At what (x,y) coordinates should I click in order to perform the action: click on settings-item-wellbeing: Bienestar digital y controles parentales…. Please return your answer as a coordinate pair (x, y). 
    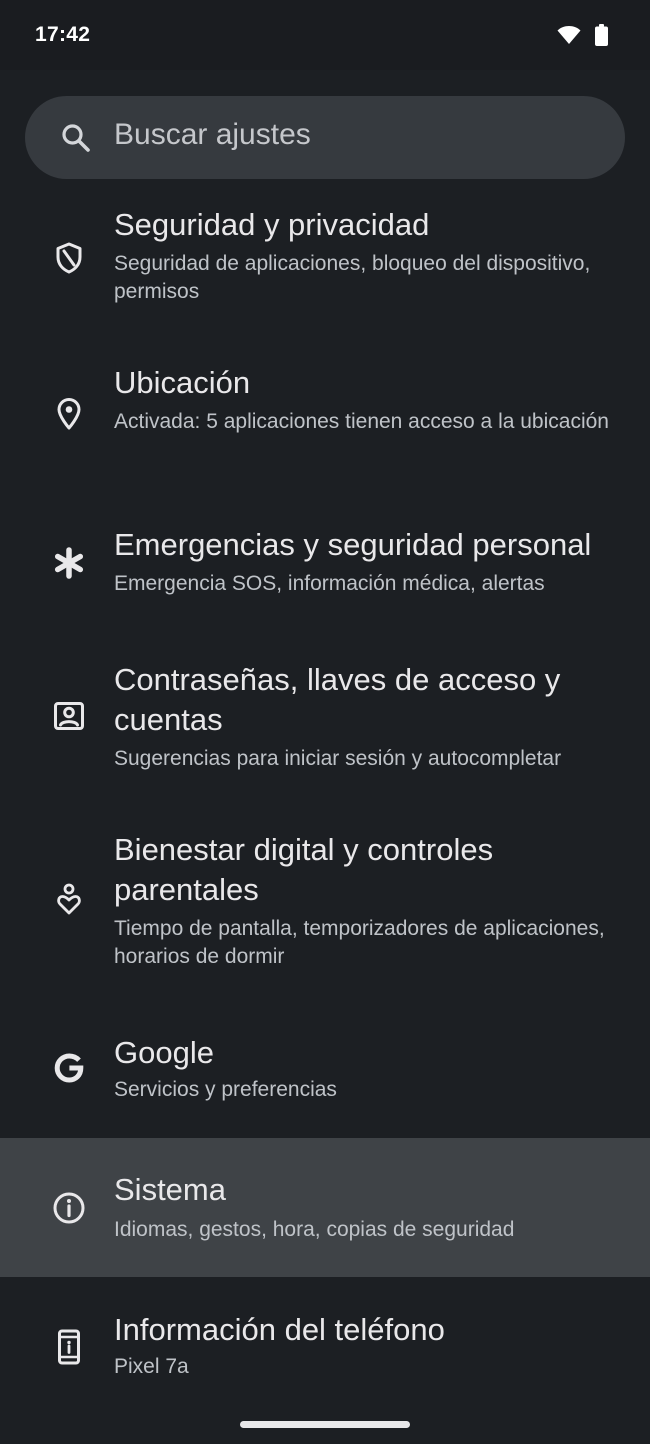
    Looking at the image, I should click on (325, 905).